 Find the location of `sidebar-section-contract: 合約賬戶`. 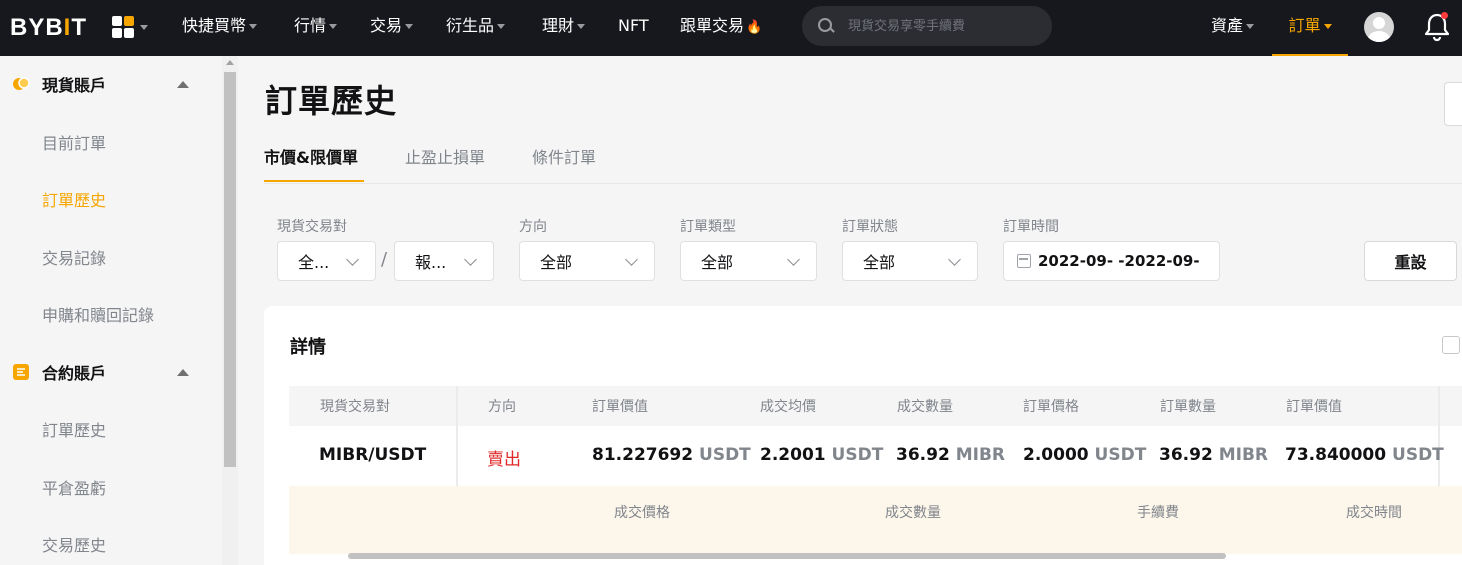

sidebar-section-contract: 合約賬戶 is located at coordinates (111, 372).